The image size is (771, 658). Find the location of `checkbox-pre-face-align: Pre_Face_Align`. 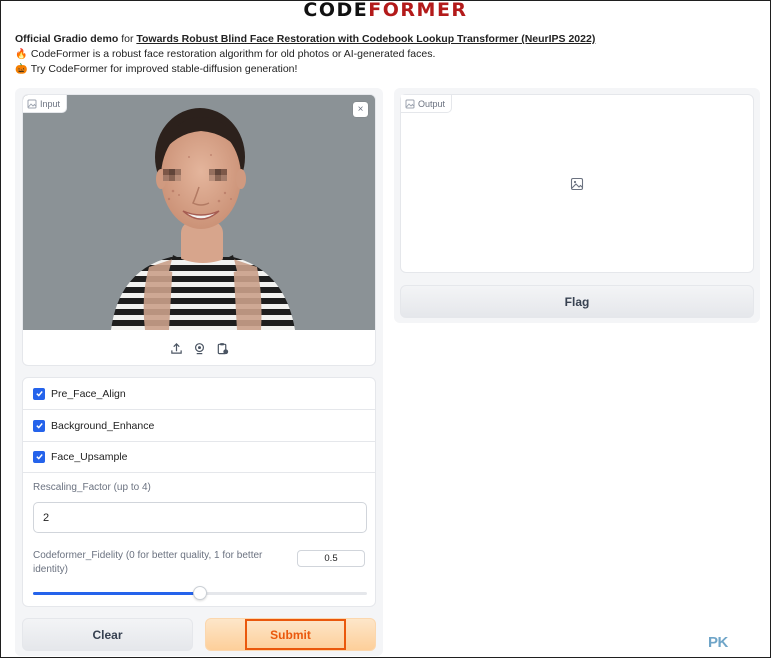

checkbox-pre-face-align: Pre_Face_Align is located at coordinates (199, 394).